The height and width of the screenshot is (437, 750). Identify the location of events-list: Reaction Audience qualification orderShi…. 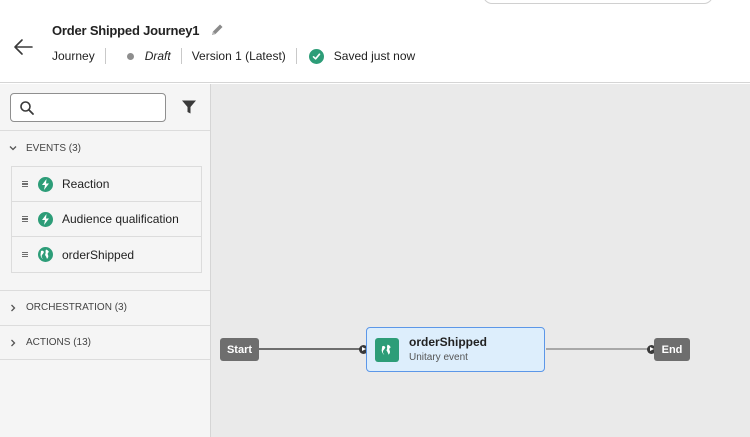
(106, 219).